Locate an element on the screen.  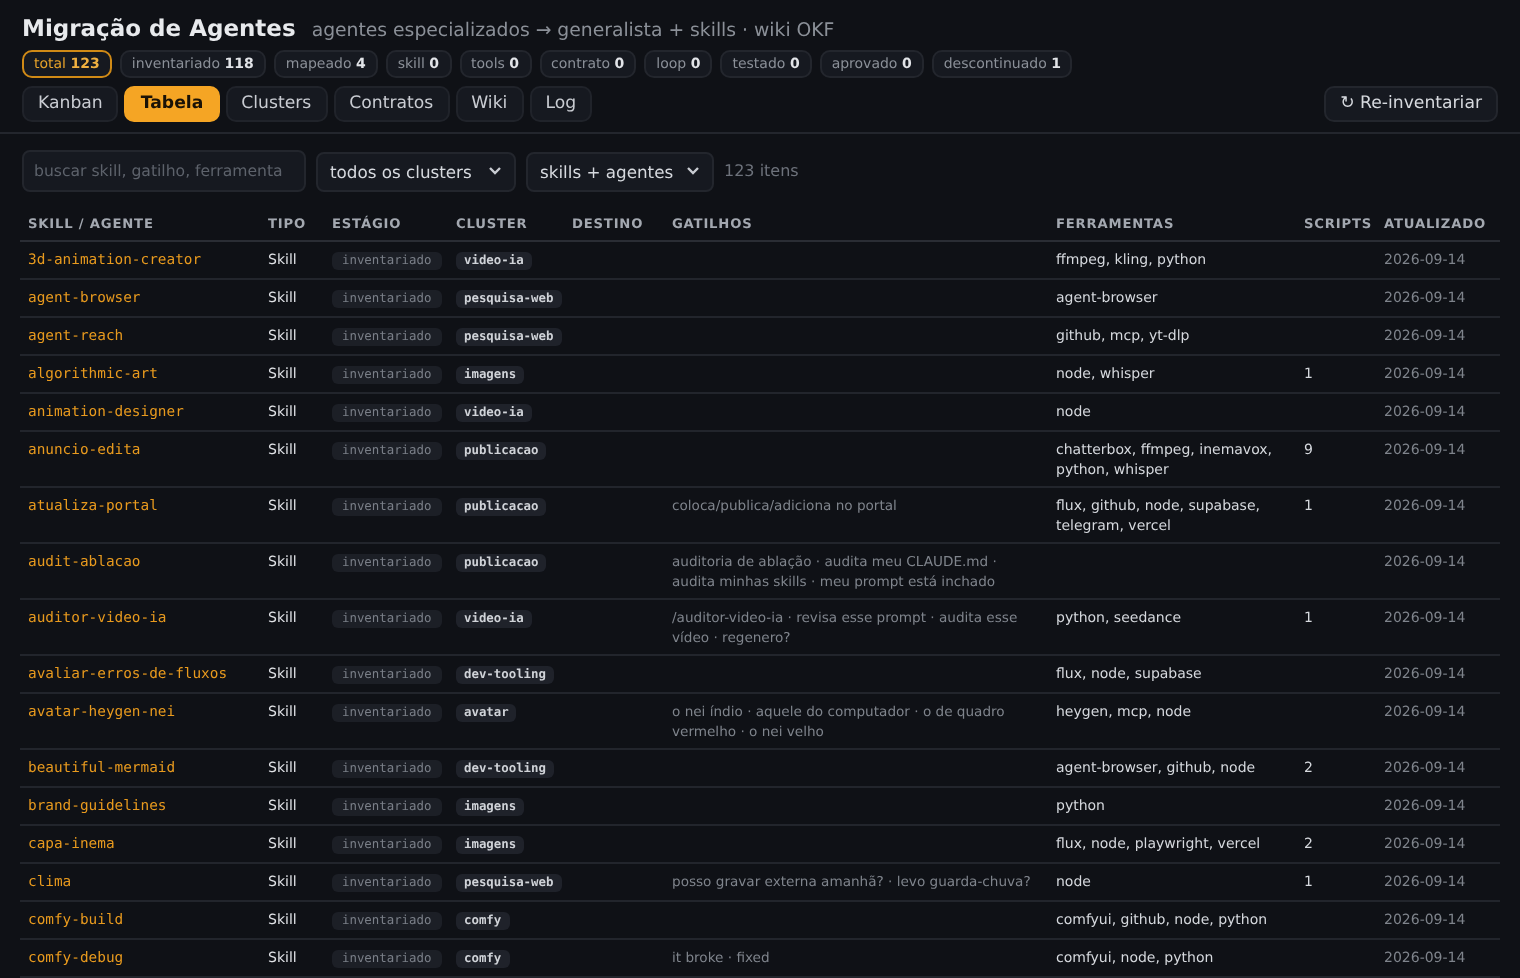
view-tab: Contratos is located at coordinates (391, 104).